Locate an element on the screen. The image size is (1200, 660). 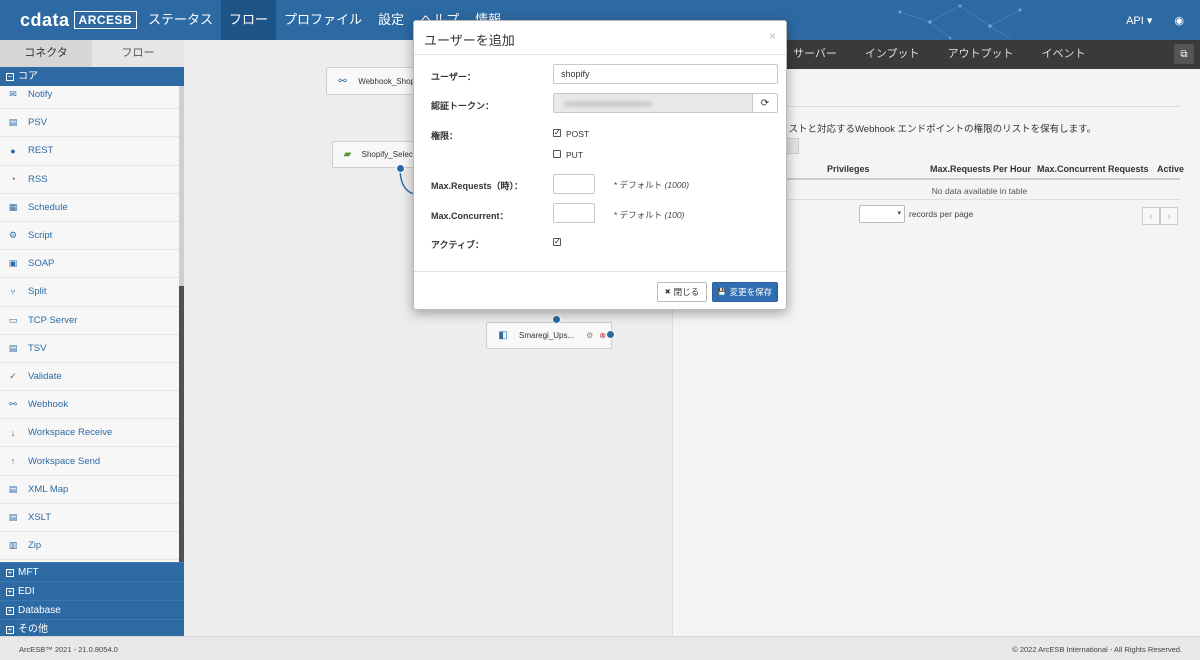
save-button-label: 変更を保存 is located at coordinates (751, 292).